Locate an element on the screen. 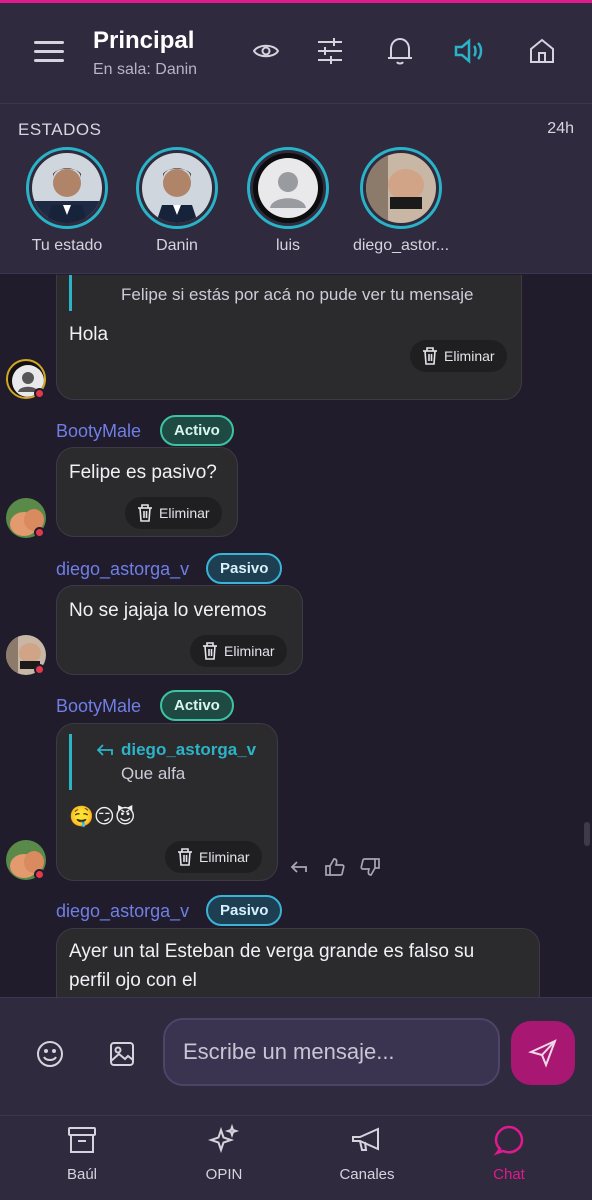  send-icon is located at coordinates (542, 1053).